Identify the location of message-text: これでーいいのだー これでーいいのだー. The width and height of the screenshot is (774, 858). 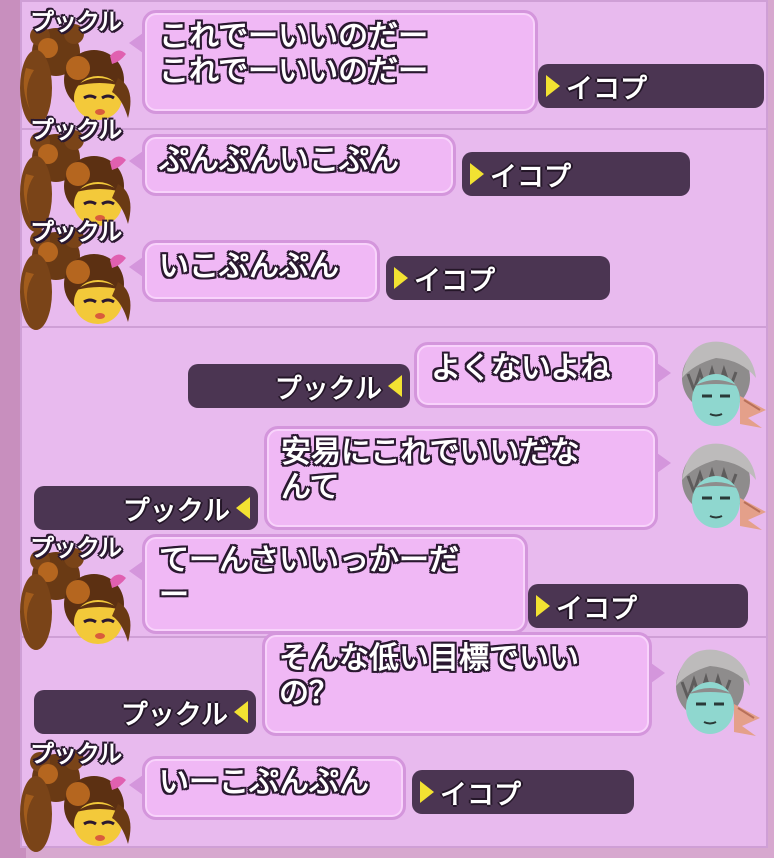
(294, 54).